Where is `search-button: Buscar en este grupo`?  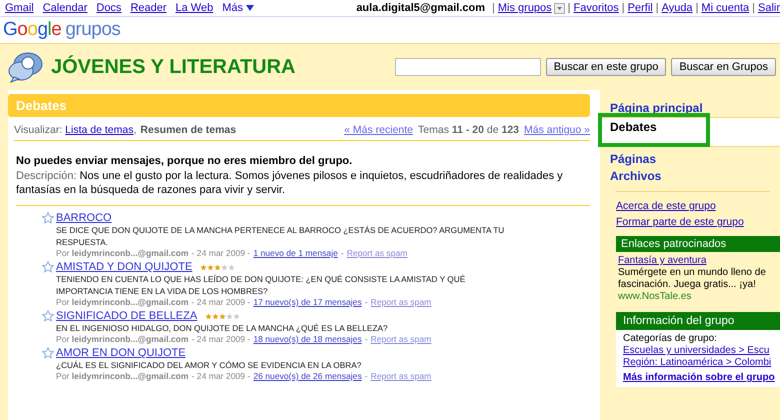
search-button: Buscar en este grupo is located at coordinates (606, 67).